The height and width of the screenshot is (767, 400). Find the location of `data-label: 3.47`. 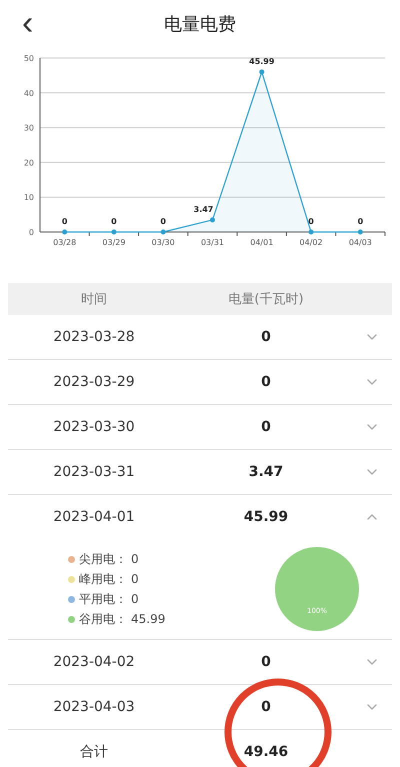

data-label: 3.47 is located at coordinates (204, 209).